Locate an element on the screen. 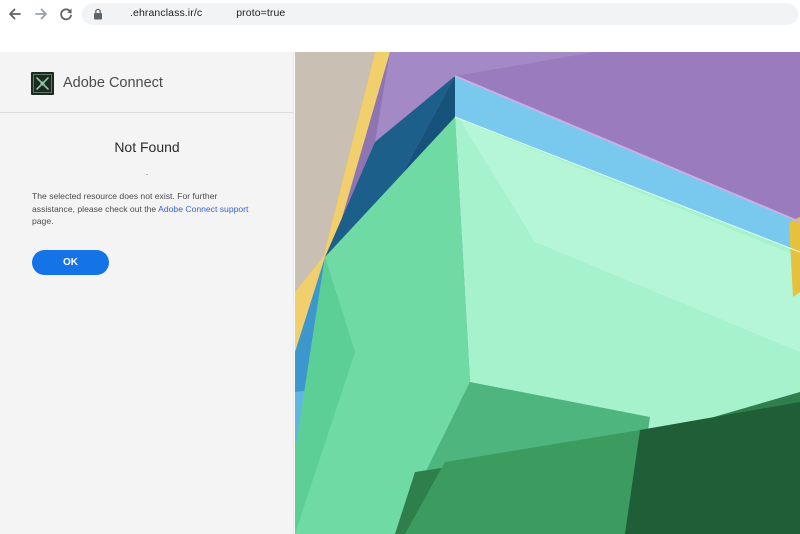  reload-icon is located at coordinates (66, 14).